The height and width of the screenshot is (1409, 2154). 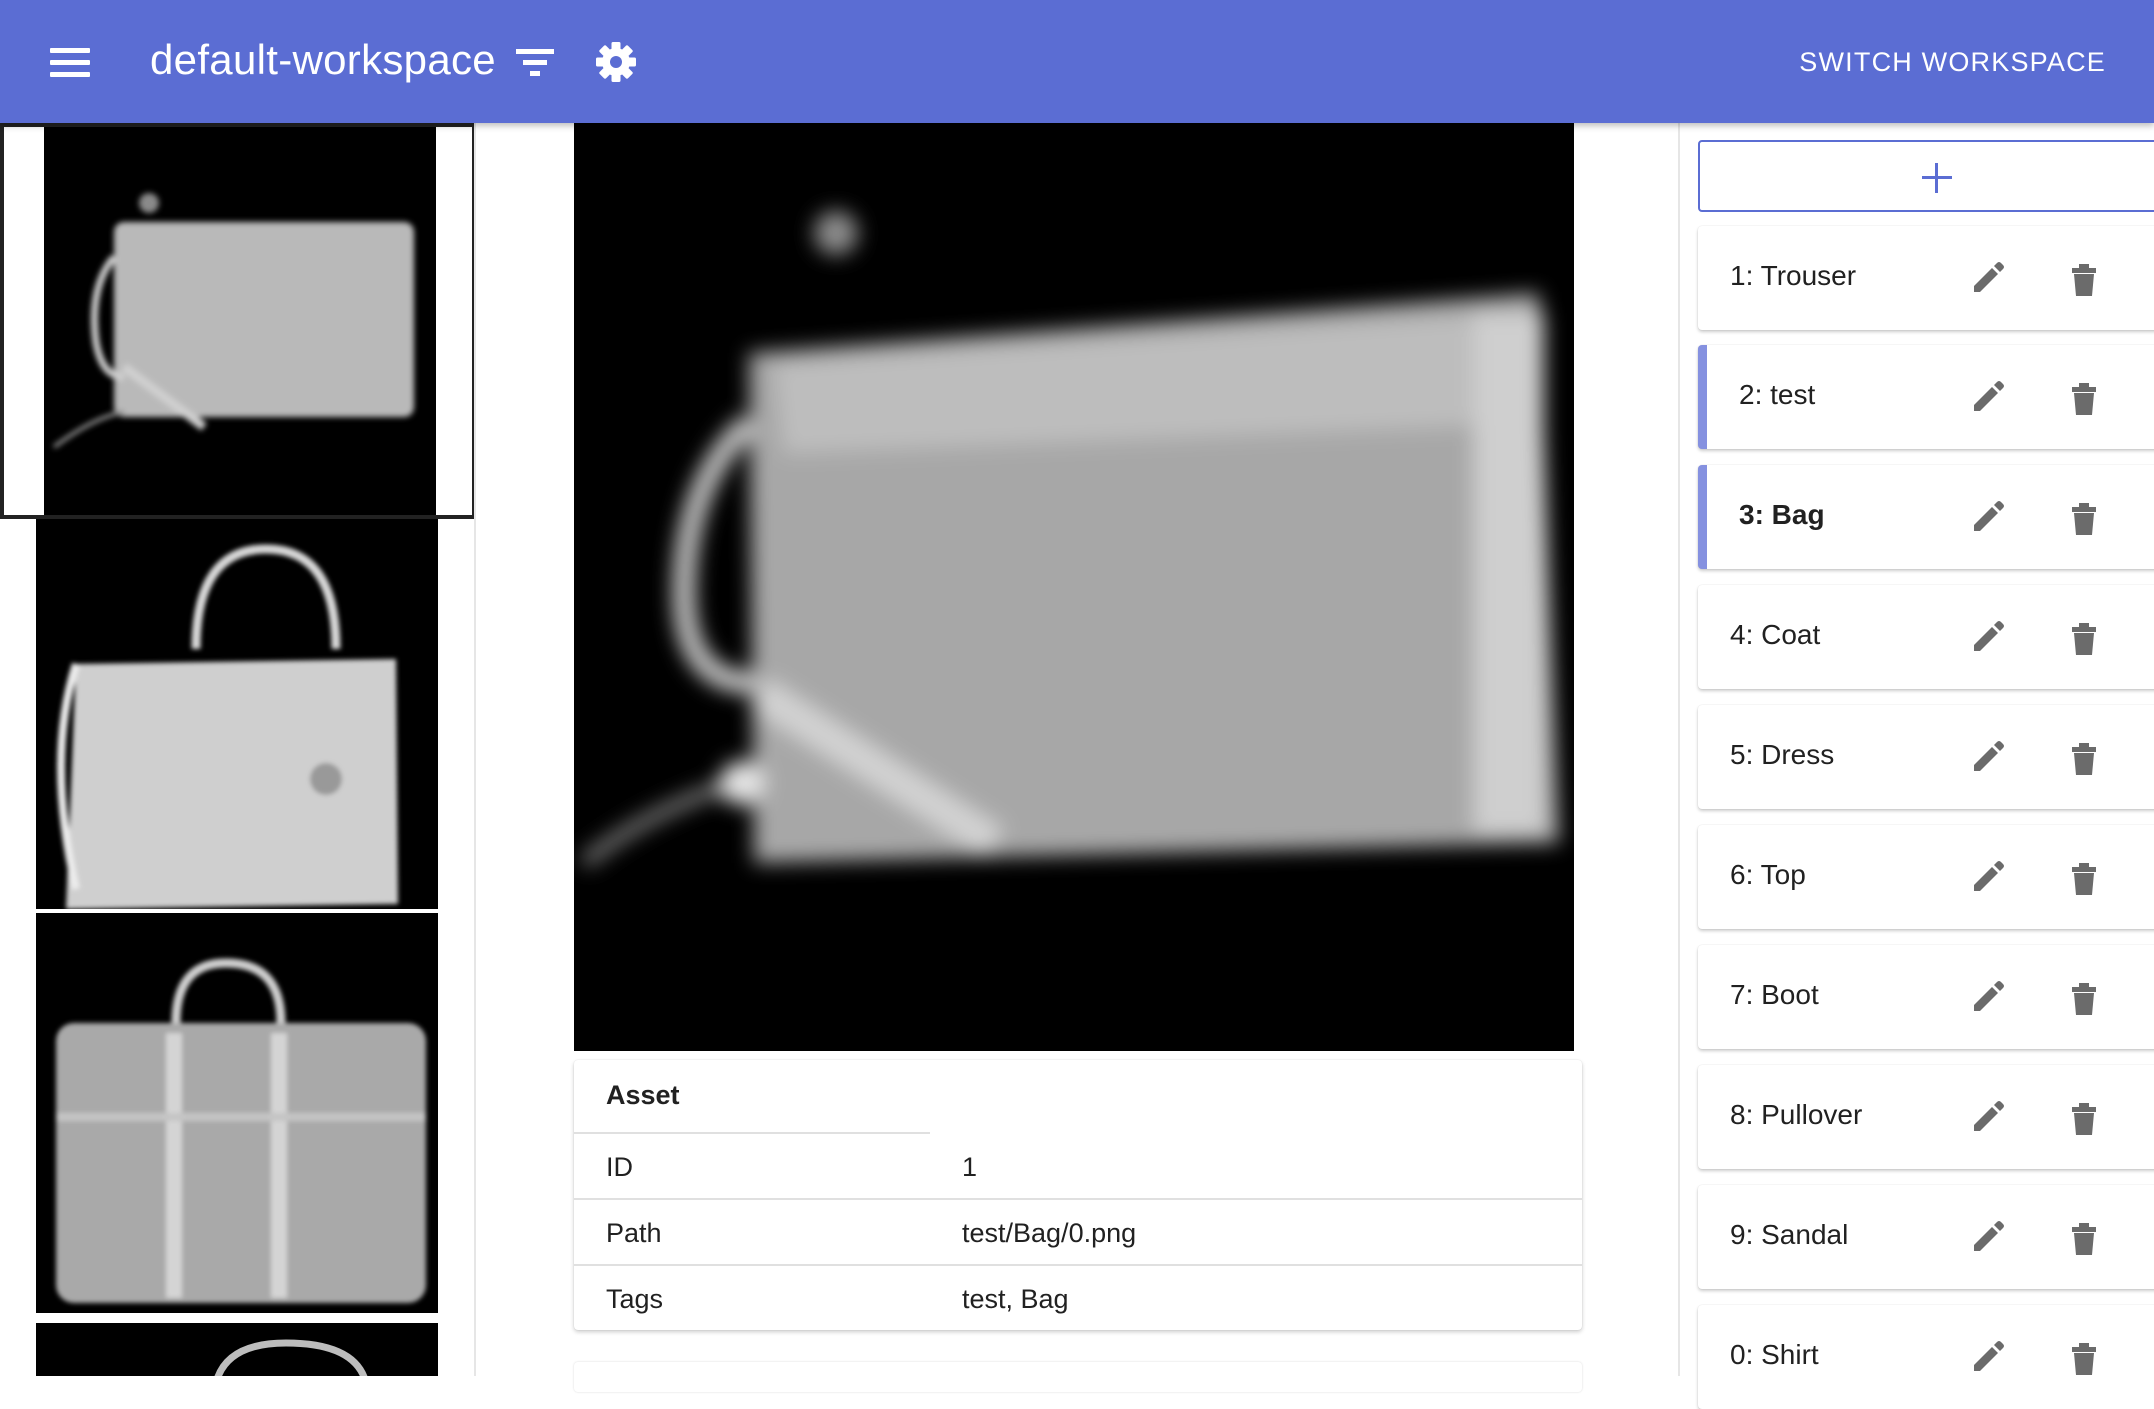 What do you see at coordinates (1926, 1357) in the screenshot?
I see `label-item: 0: Shirt` at bounding box center [1926, 1357].